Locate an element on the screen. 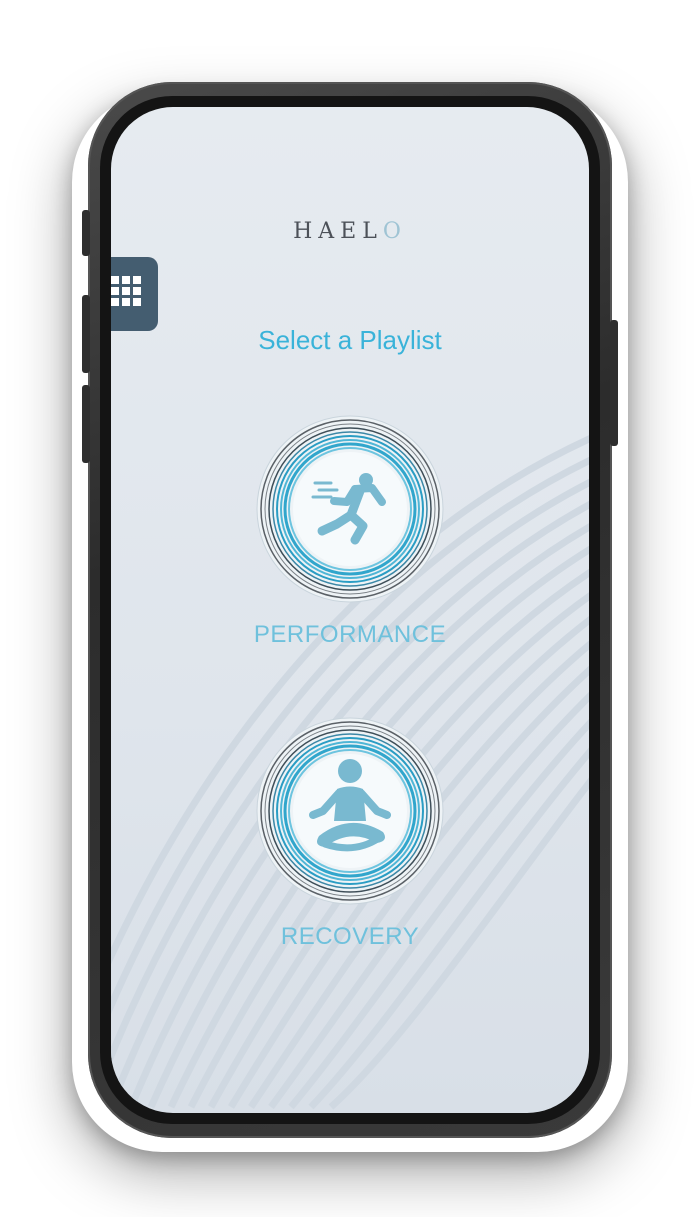 Image resolution: width=698 pixels, height=1217 pixels. logo-text: HAEL is located at coordinates (338, 231).